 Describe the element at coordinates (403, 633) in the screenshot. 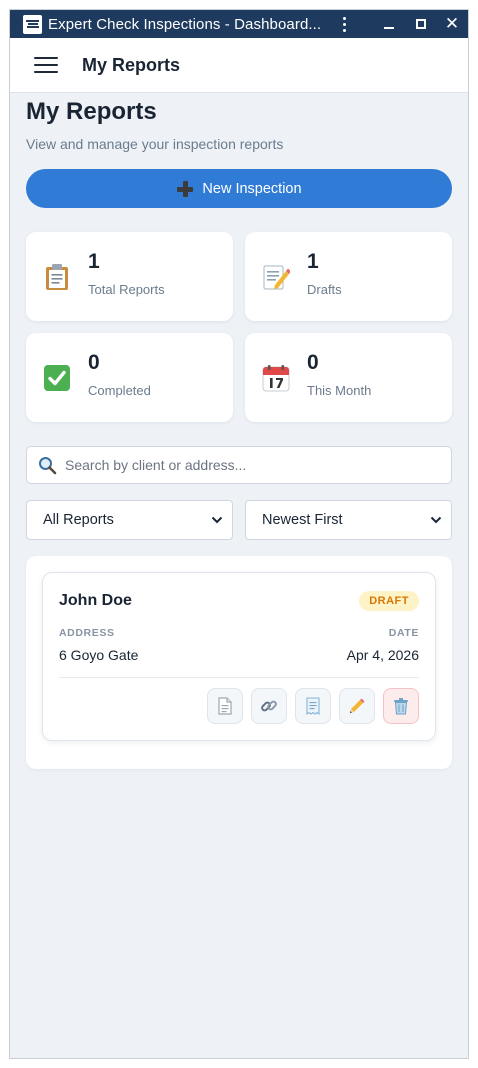

I see `date-label: DATE` at that location.